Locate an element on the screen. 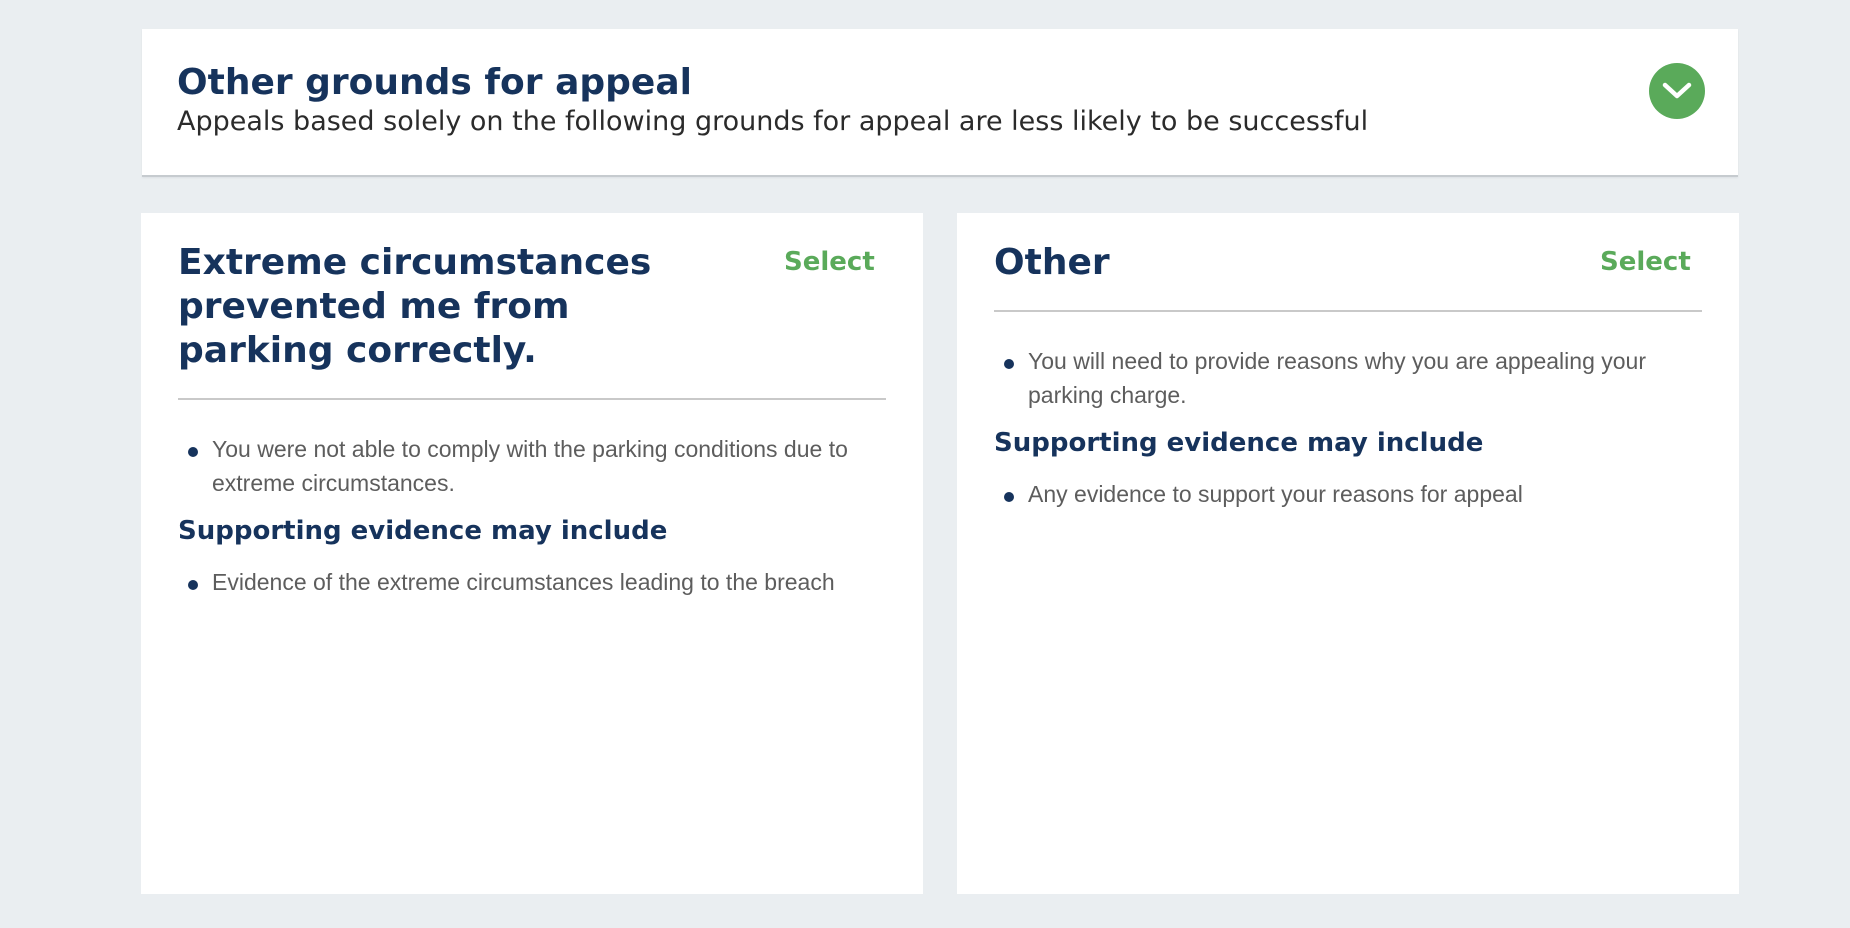 The width and height of the screenshot is (1850, 928). expand-toggle-button is located at coordinates (1677, 91).